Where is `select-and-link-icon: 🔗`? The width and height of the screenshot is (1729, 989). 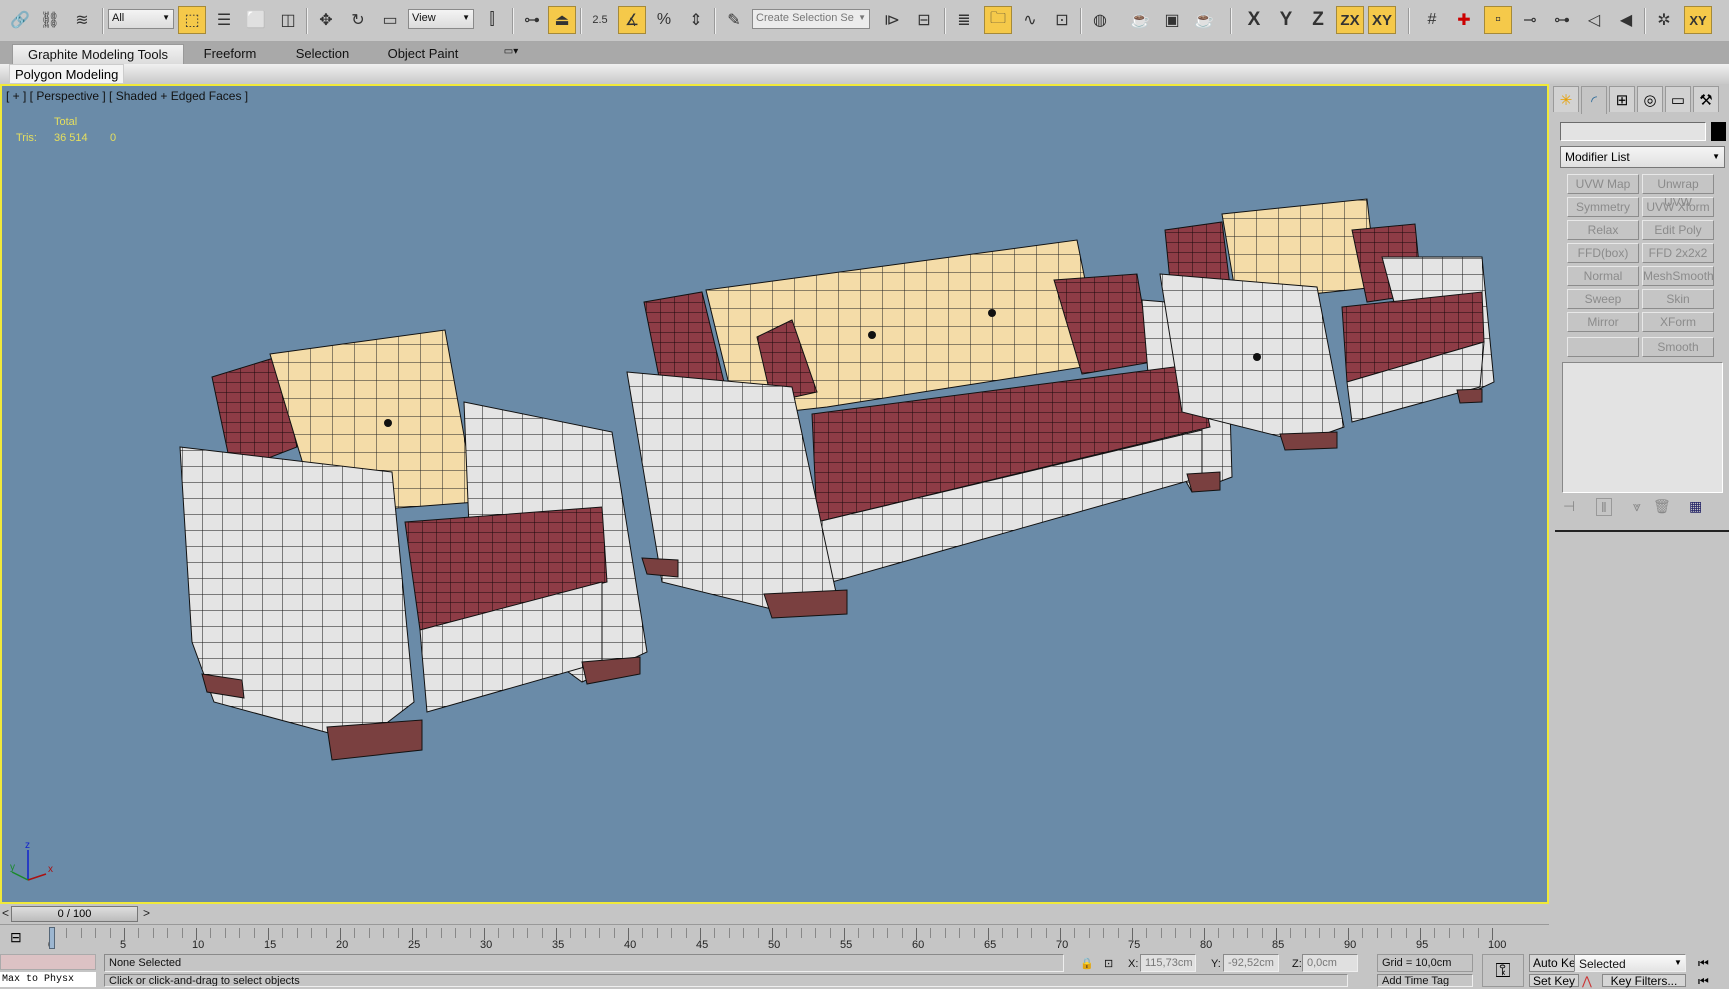 select-and-link-icon: 🔗 is located at coordinates (20, 20).